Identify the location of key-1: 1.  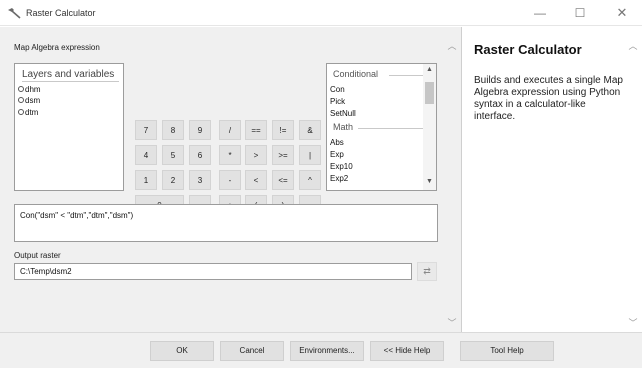
(146, 180).